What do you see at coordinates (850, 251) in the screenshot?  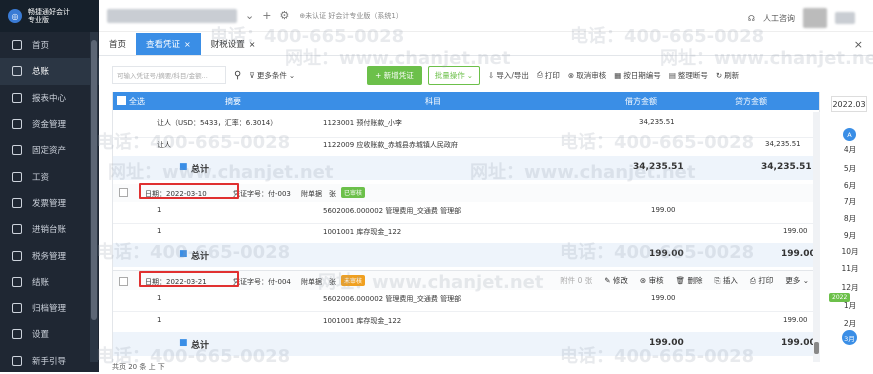 I see `month-item: 10月` at bounding box center [850, 251].